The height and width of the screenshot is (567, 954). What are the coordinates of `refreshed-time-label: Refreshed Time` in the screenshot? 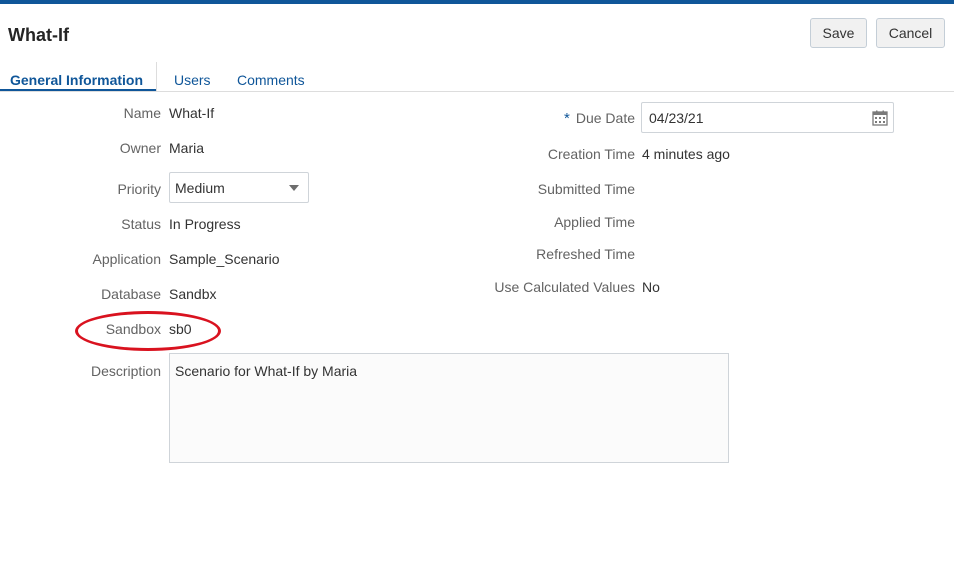 It's located at (585, 254).